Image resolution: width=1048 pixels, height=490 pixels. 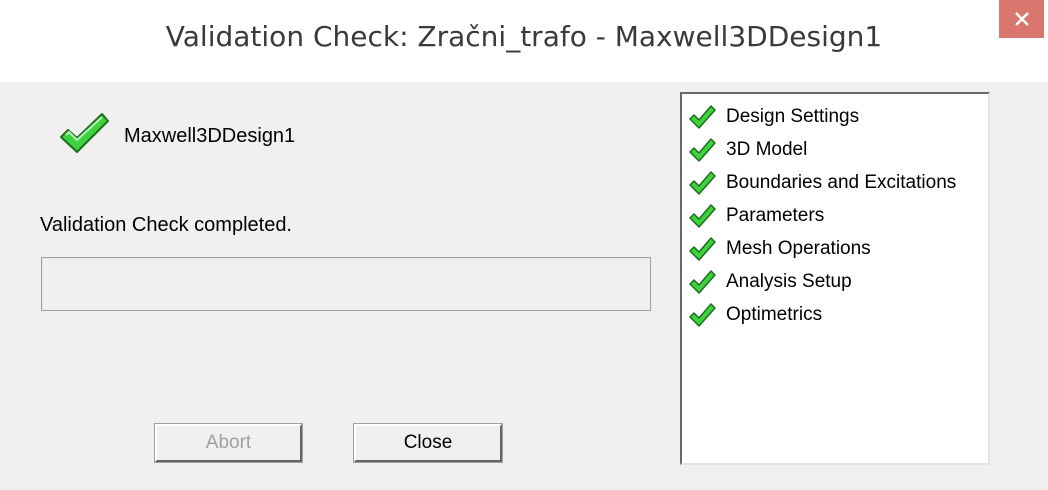 I want to click on list-item: Parameters, so click(x=756, y=215).